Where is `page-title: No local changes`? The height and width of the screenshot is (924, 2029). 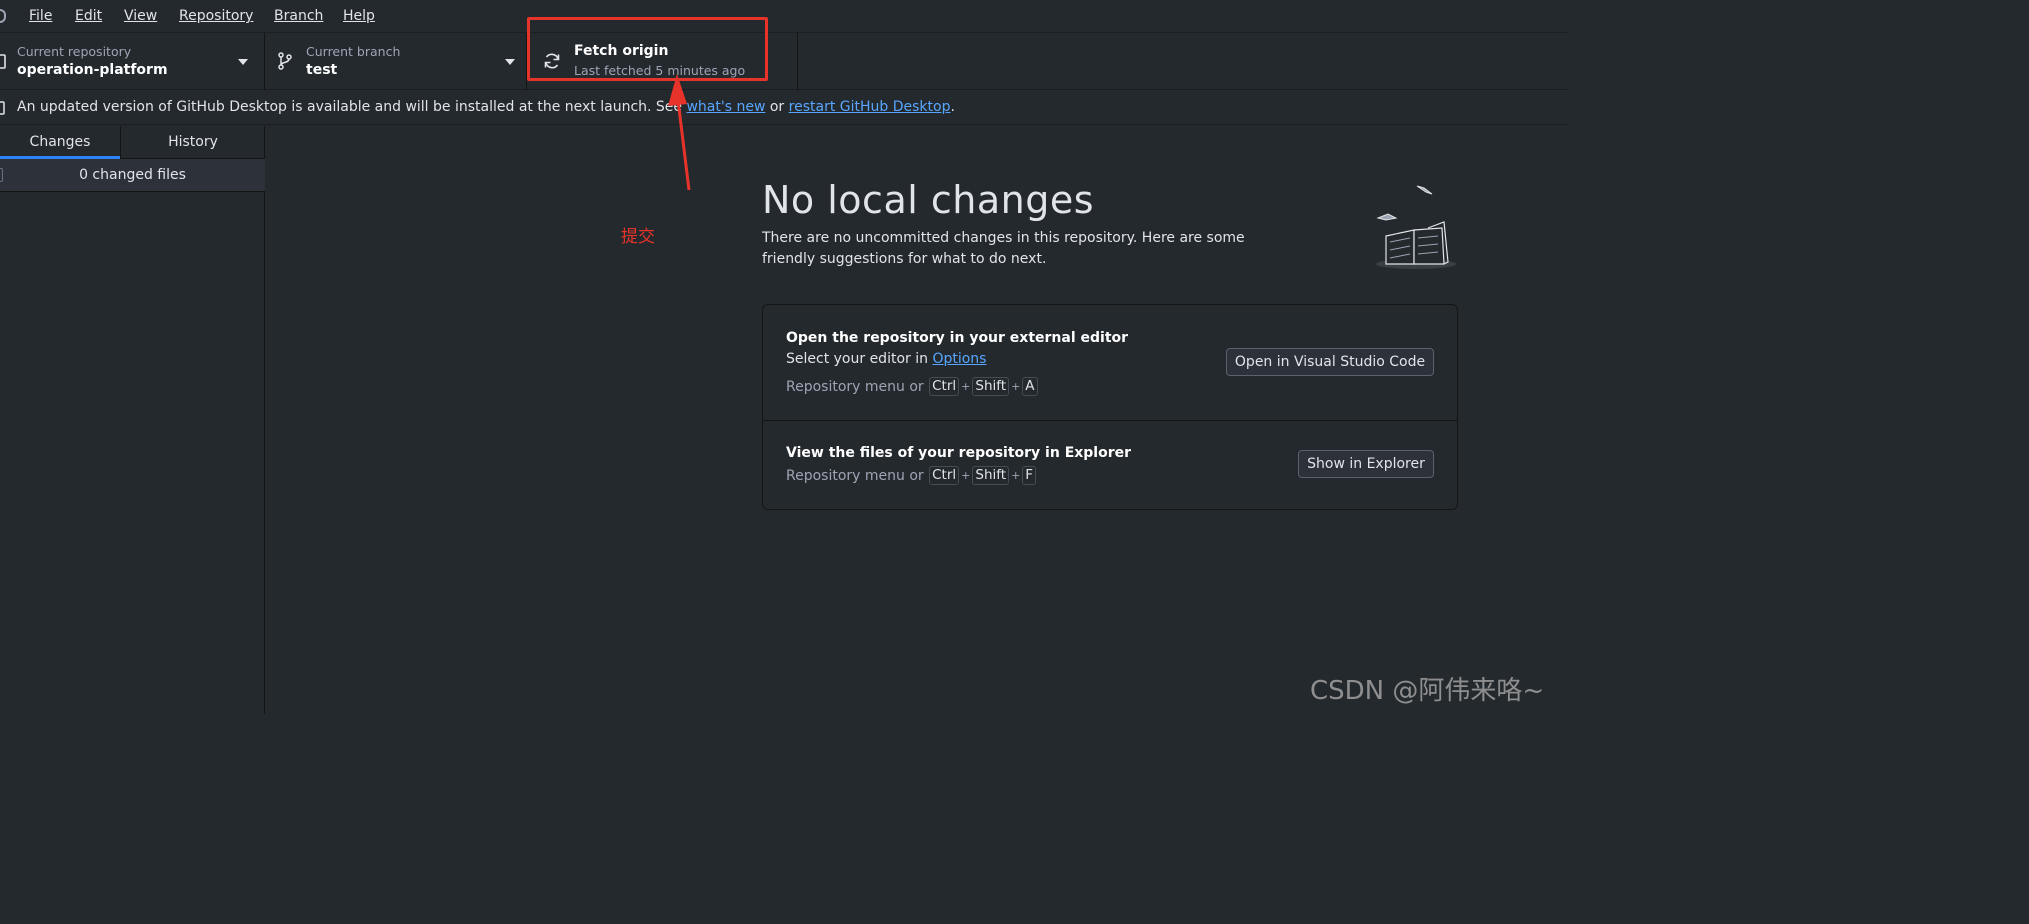 page-title: No local changes is located at coordinates (928, 200).